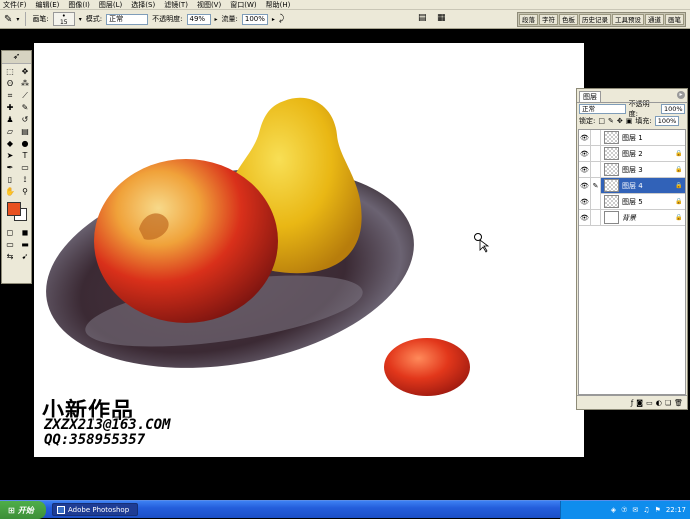 This screenshot has width=690, height=519. I want to click on toolbox-header: ➶, so click(16, 57).